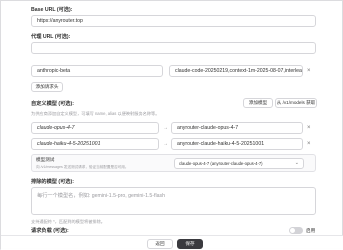 The height and width of the screenshot is (250, 343). Describe the element at coordinates (50, 231) in the screenshot. I see `request-override-label: 请求负载 (可选):` at that location.